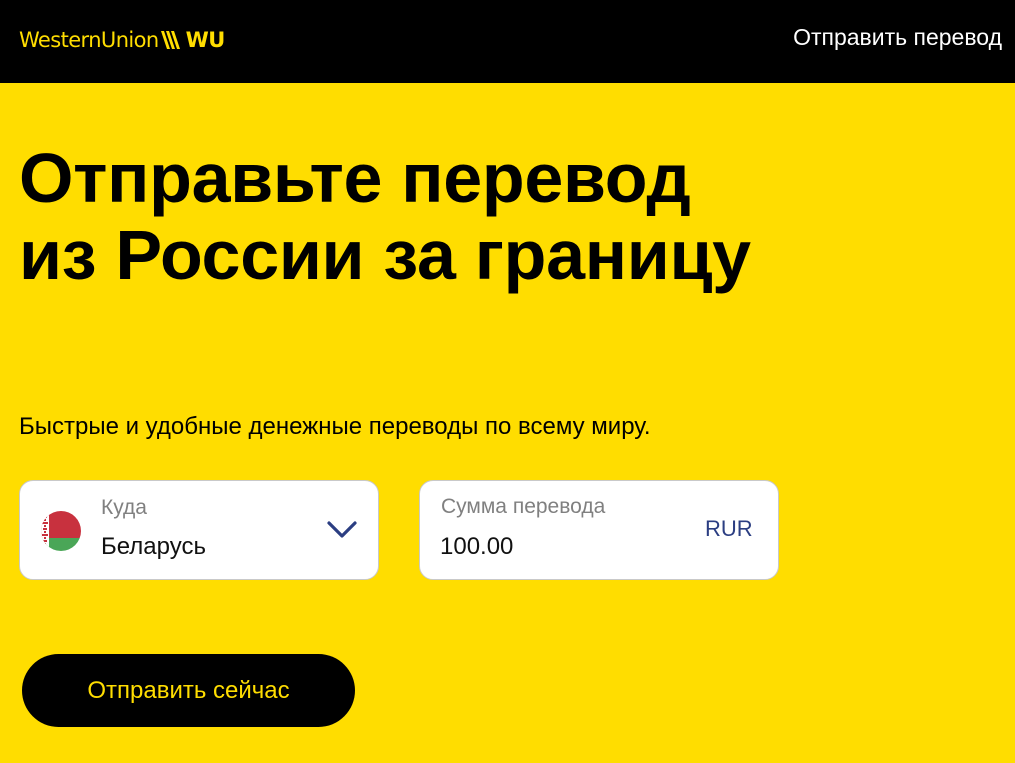 This screenshot has height=763, width=1015. Describe the element at coordinates (89, 40) in the screenshot. I see `logo-text: WesternUnion` at that location.